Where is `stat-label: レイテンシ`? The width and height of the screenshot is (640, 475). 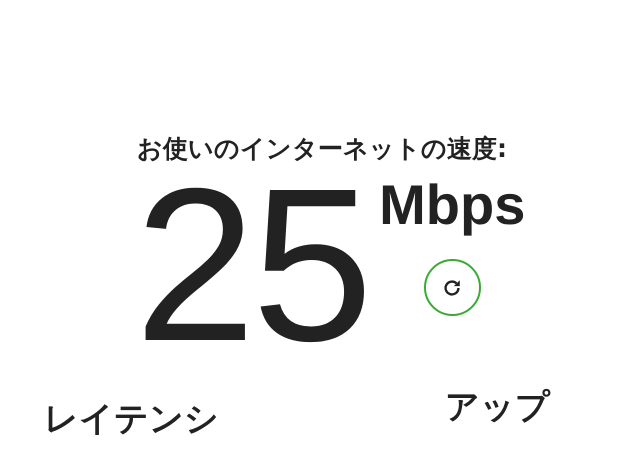
stat-label: レイテンシ is located at coordinates (131, 419).